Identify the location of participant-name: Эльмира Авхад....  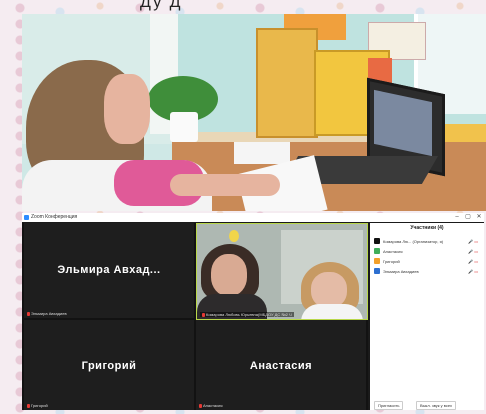
(109, 270).